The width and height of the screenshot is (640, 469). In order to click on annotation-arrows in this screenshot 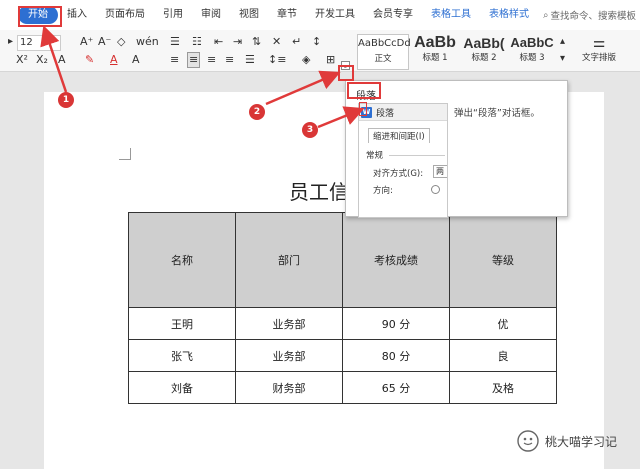, I will do `click(202, 77)`.